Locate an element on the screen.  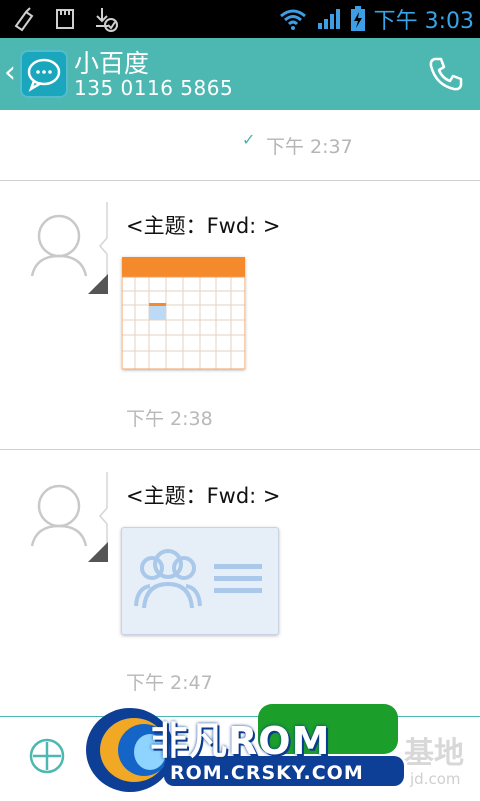
notification-icons is located at coordinates (65, 19).